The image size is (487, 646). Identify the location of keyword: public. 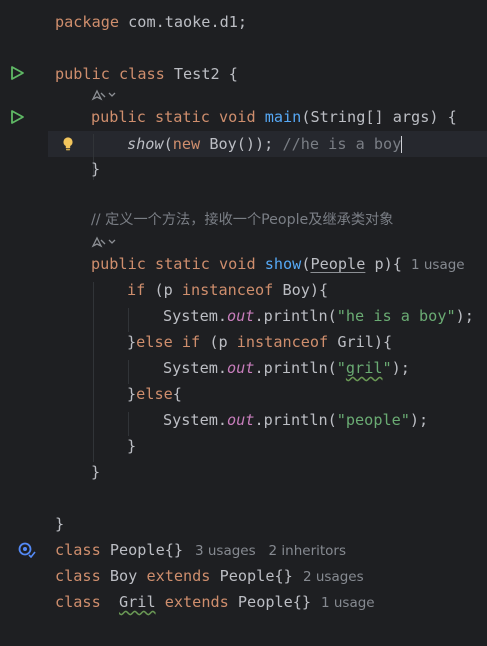
(82, 74).